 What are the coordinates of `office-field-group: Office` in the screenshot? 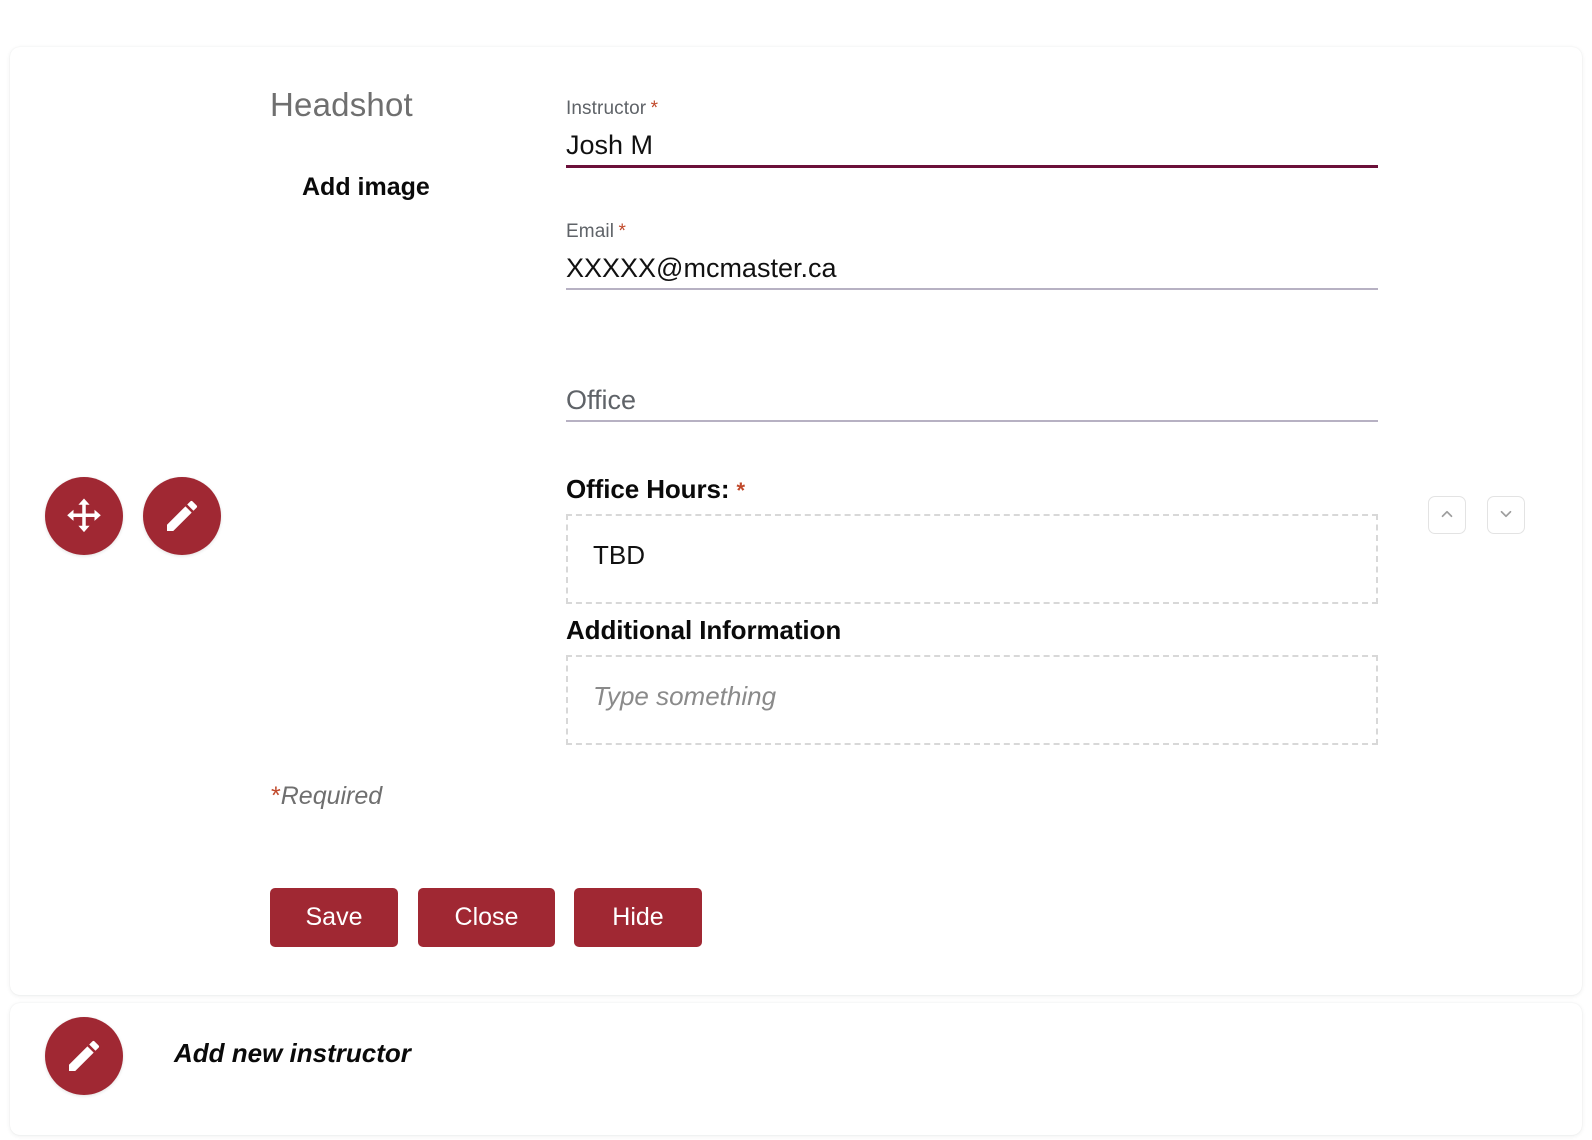 It's located at (972, 398).